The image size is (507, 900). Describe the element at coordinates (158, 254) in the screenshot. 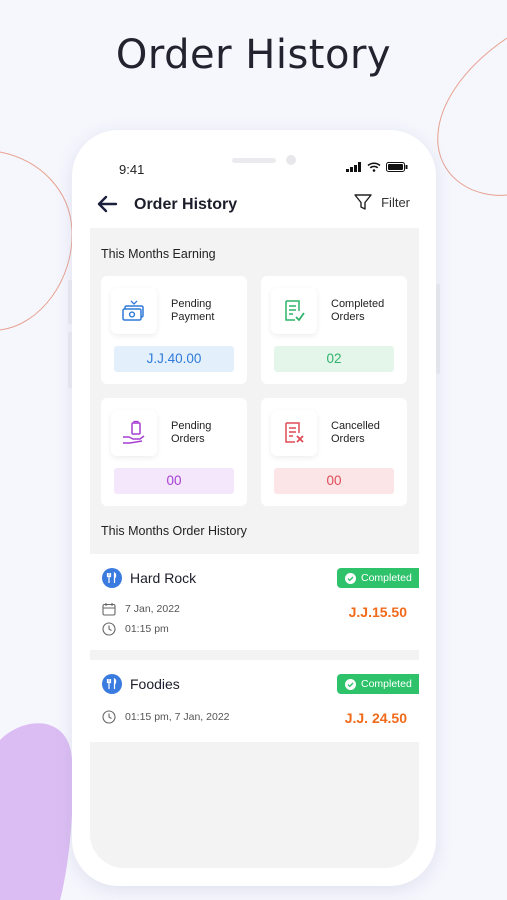

I see `earnings-section-label: This Months Earning` at that location.